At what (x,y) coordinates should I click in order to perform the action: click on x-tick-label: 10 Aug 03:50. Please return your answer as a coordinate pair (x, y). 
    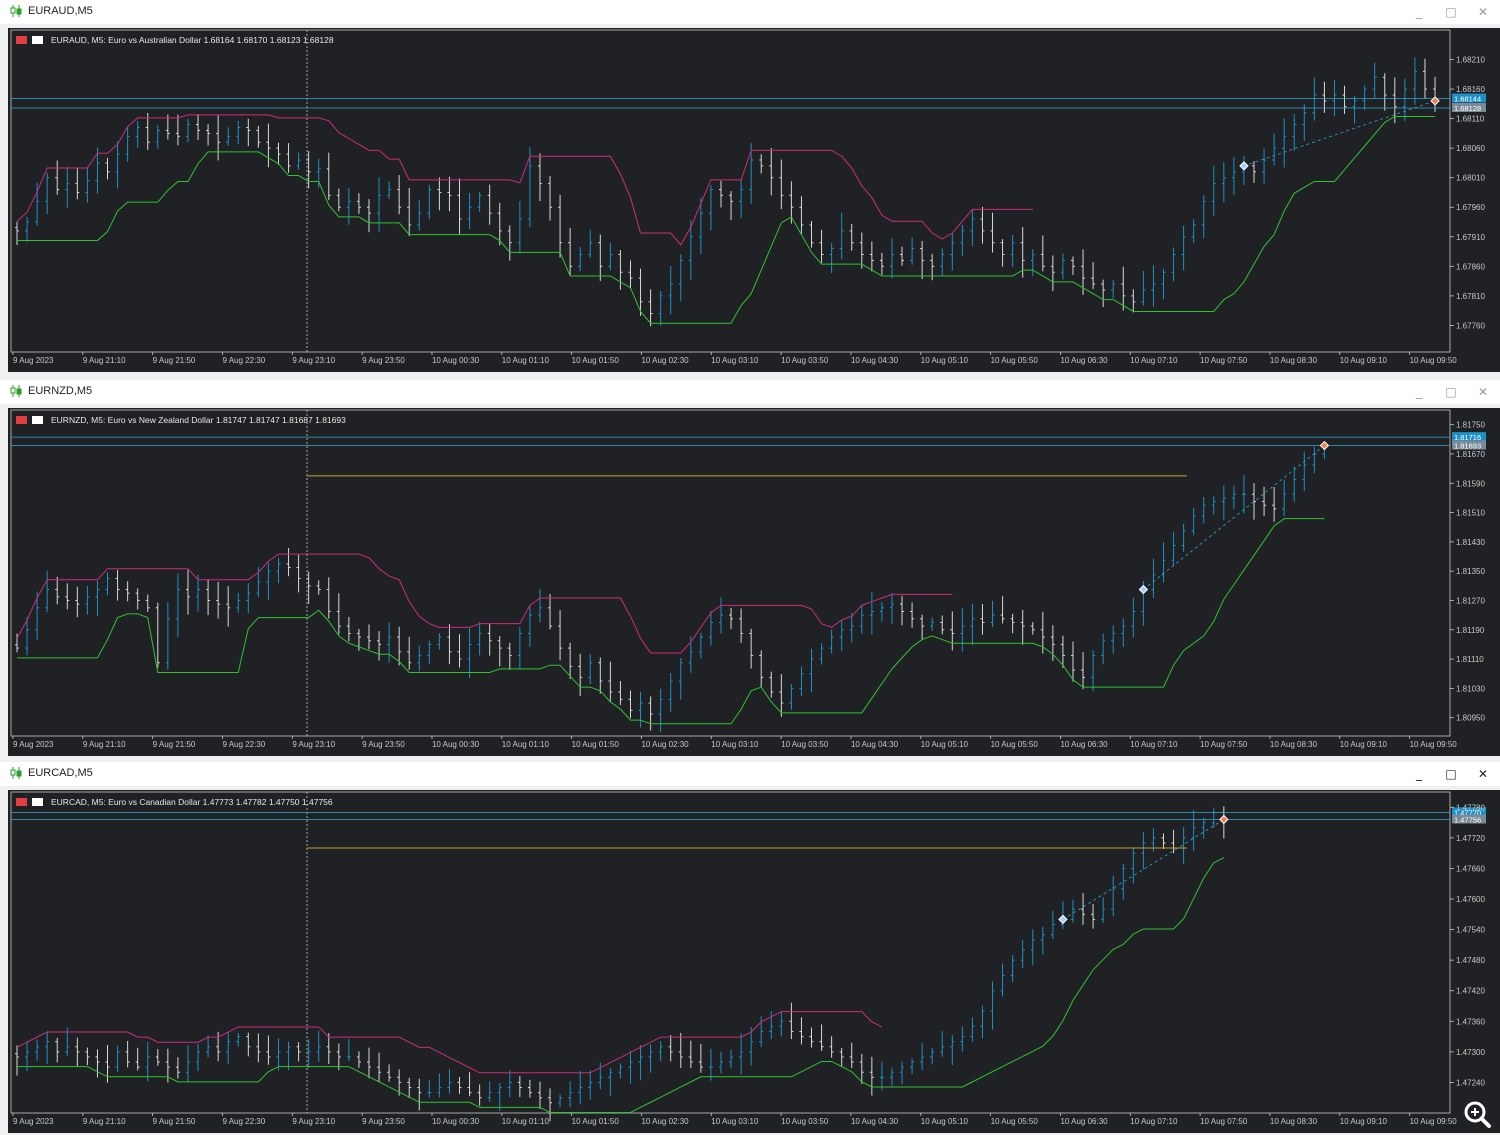
    Looking at the image, I should click on (805, 1121).